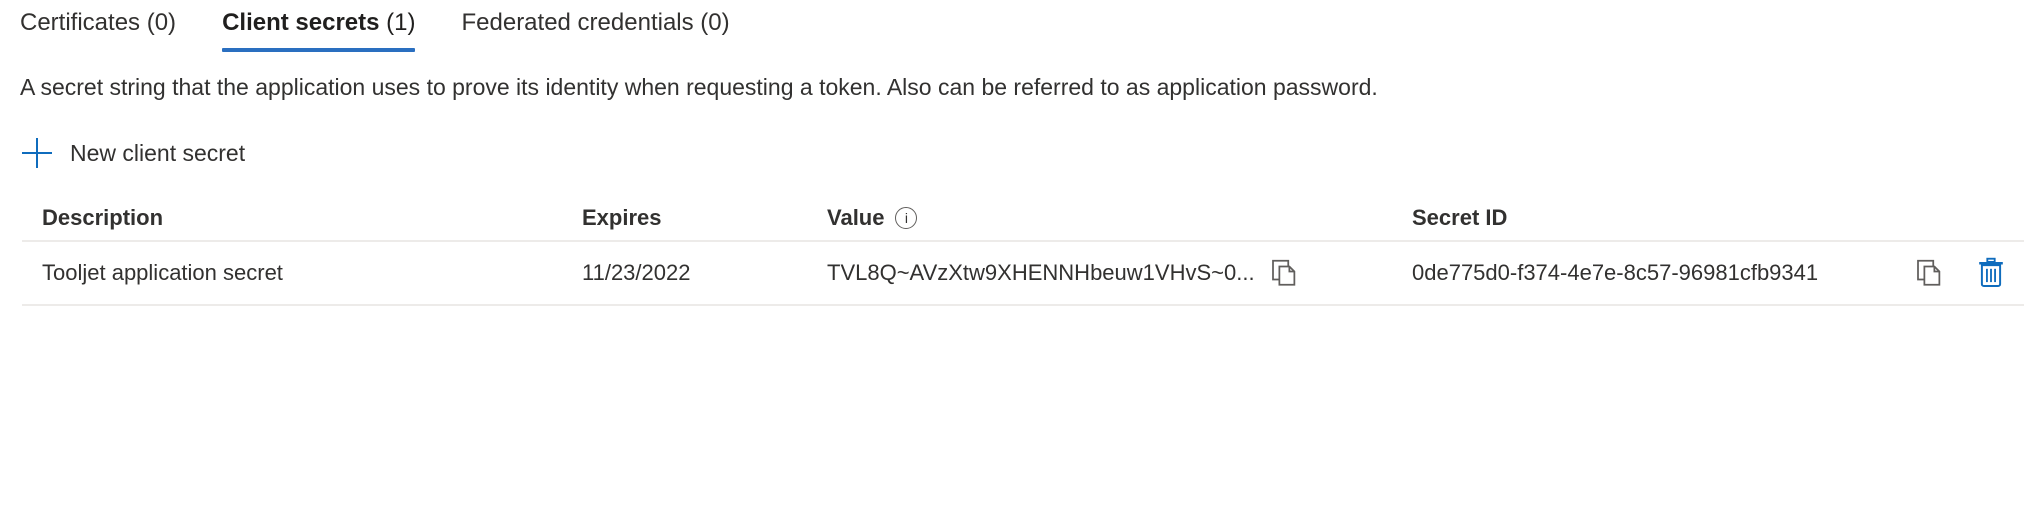 The height and width of the screenshot is (508, 2042). I want to click on tab-certificates: Certificates (0), so click(98, 30).